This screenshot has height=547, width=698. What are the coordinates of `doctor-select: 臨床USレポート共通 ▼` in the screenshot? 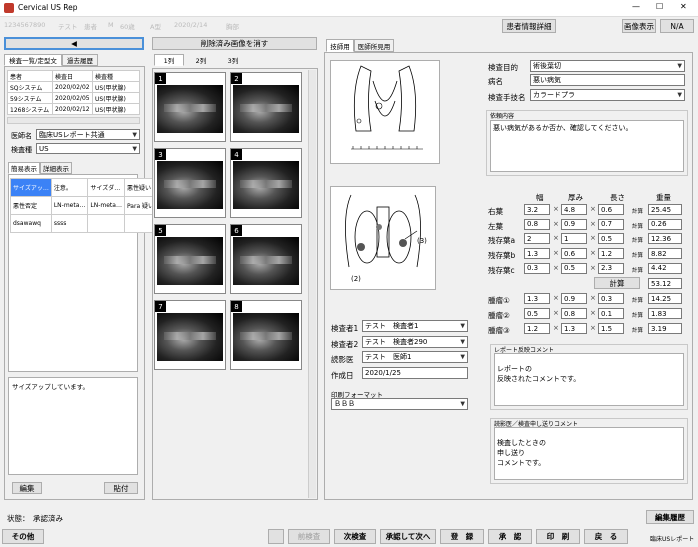 It's located at (88, 134).